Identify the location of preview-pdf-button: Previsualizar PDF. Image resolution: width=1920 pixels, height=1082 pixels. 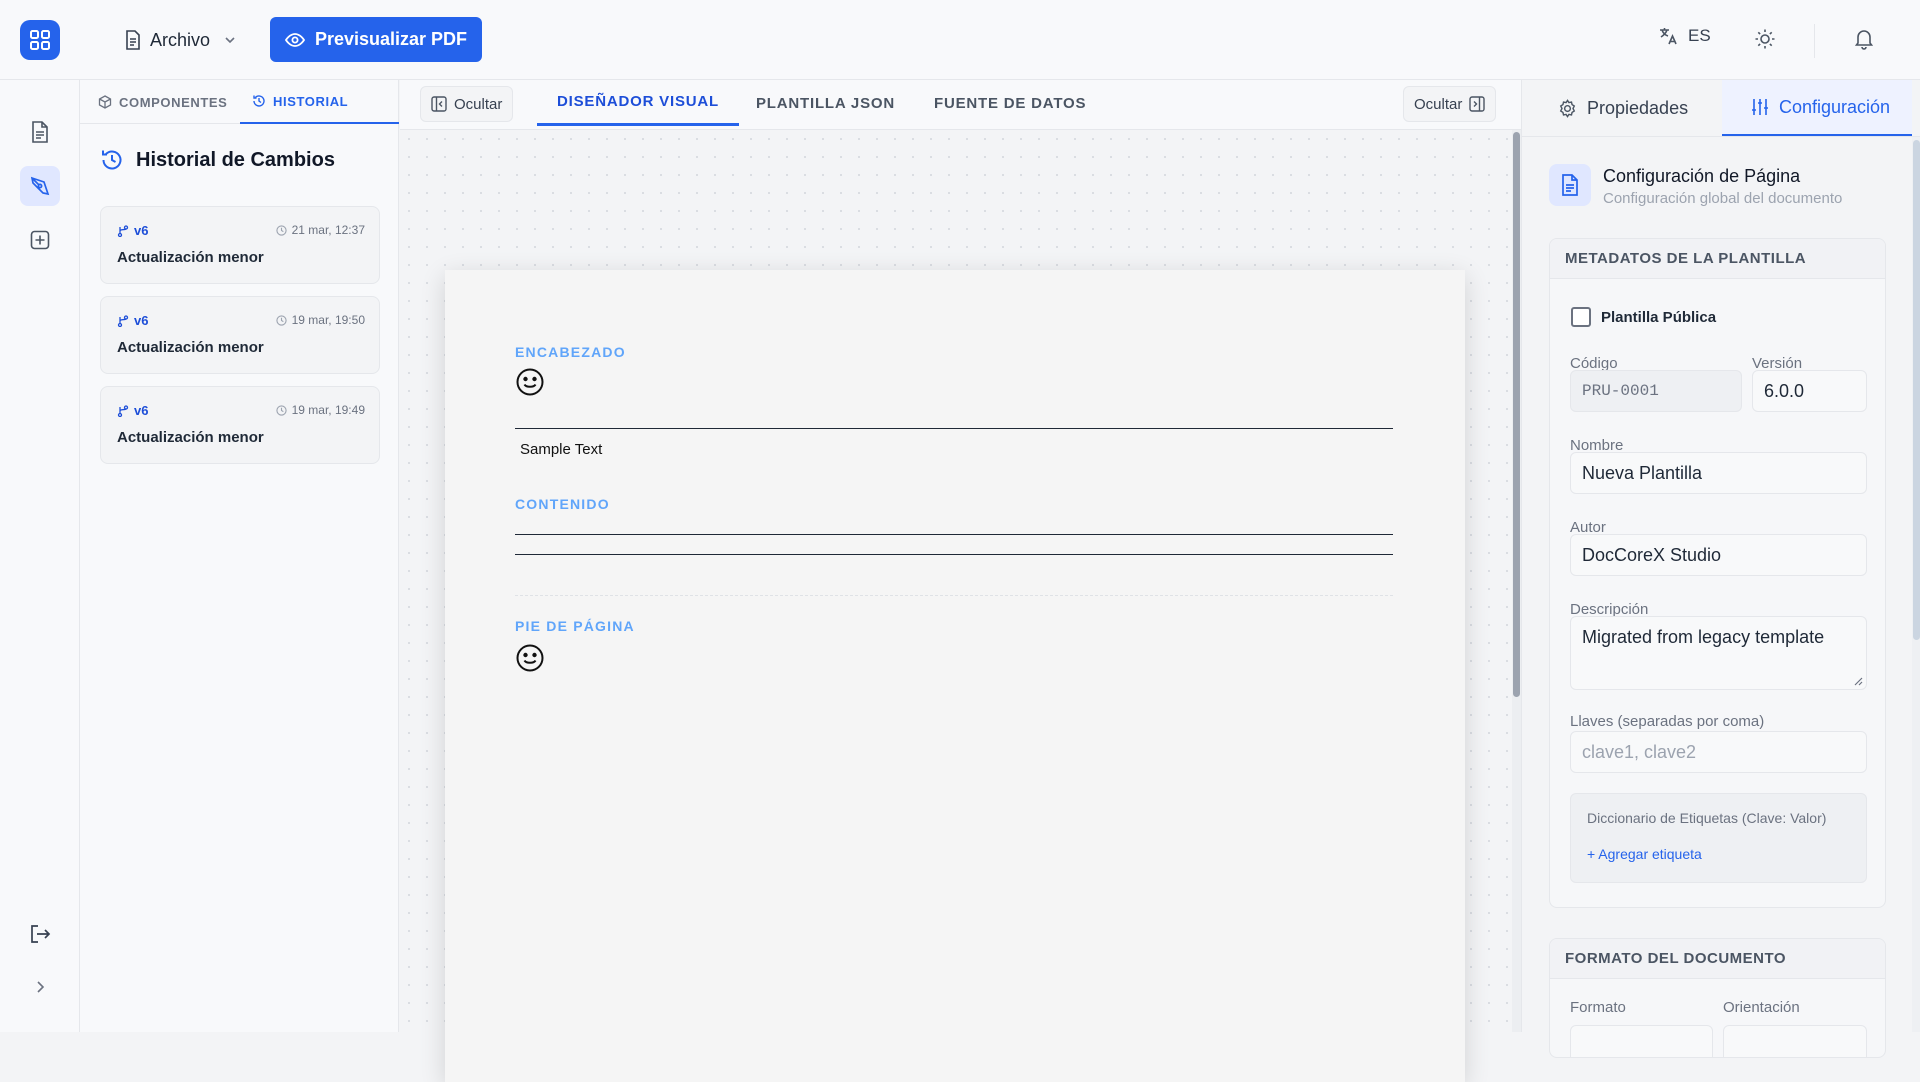
(376, 39).